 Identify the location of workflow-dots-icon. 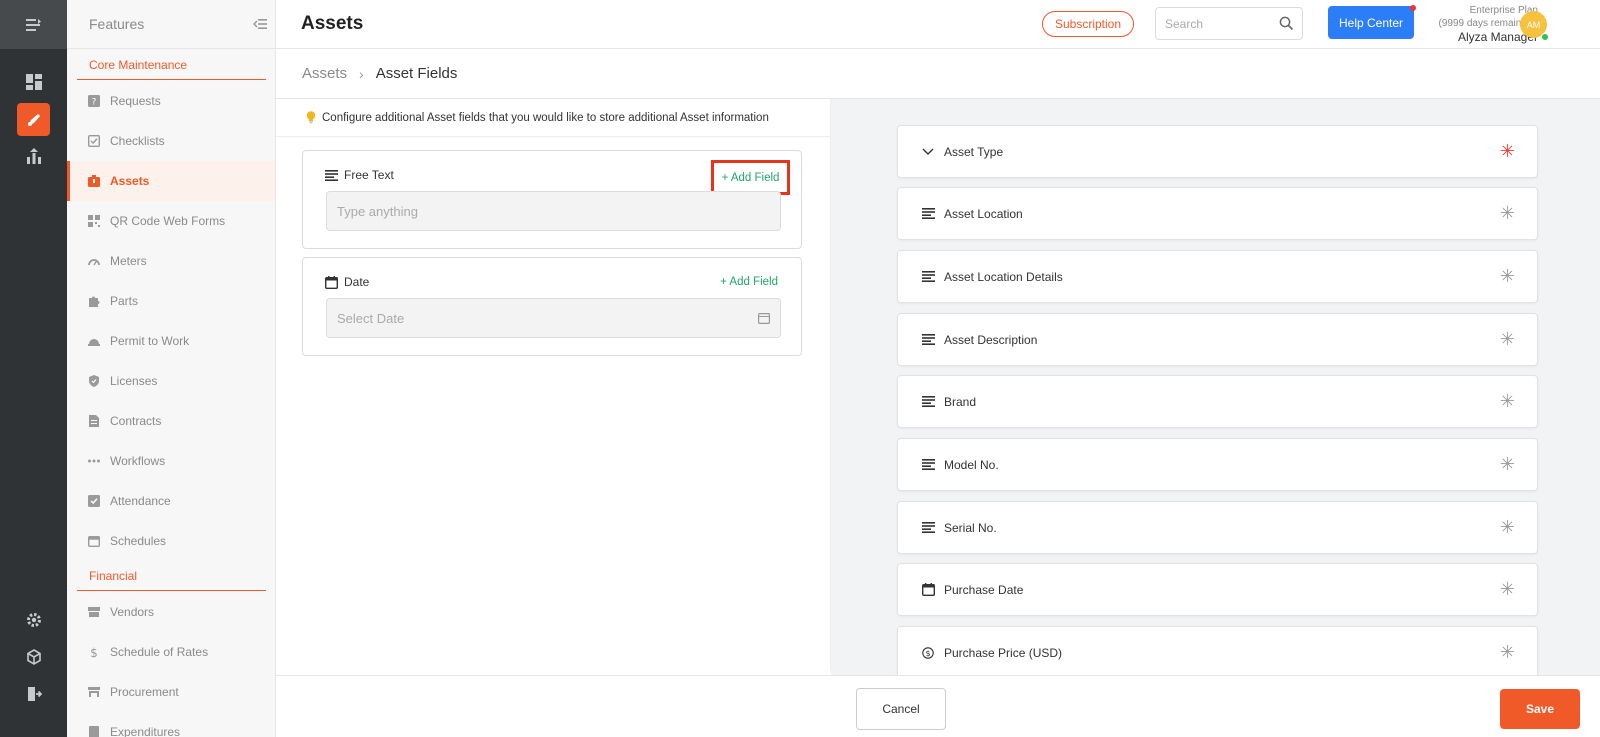
(93, 461).